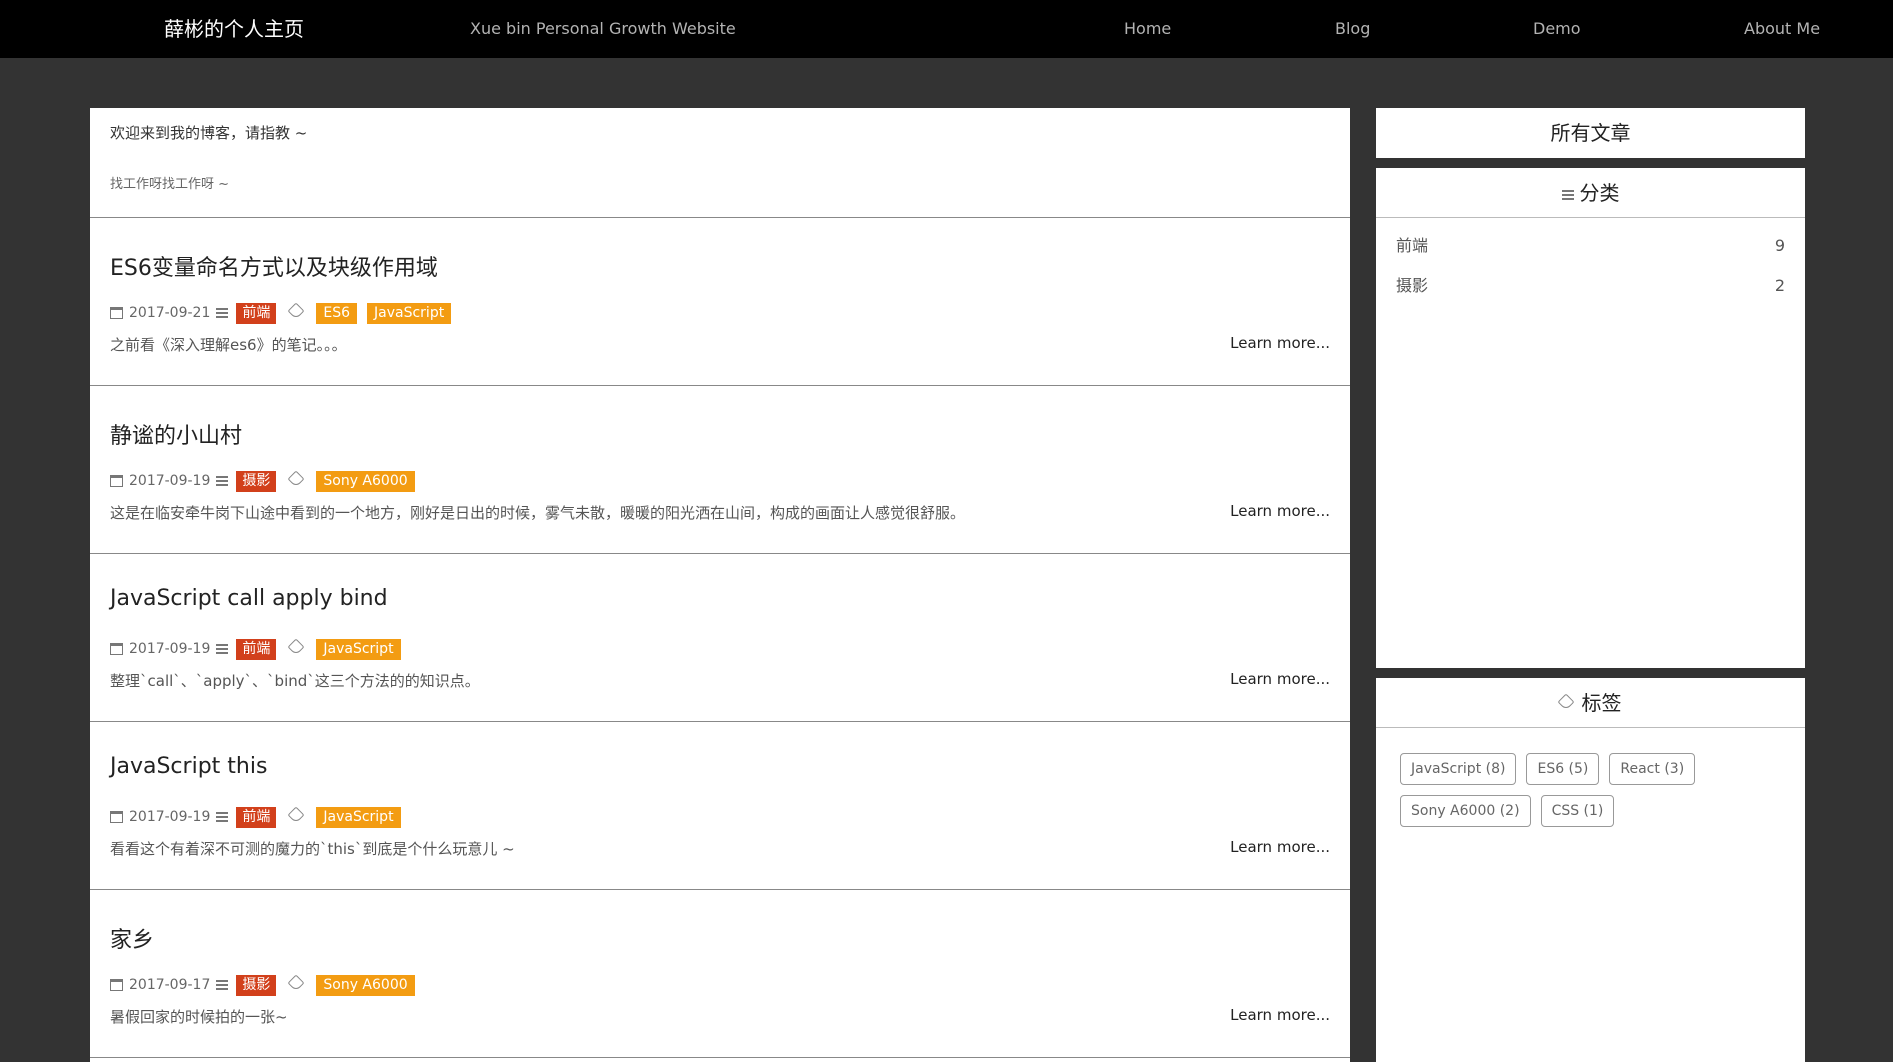 Image resolution: width=1893 pixels, height=1062 pixels. I want to click on tag-badge: ES6, so click(337, 313).